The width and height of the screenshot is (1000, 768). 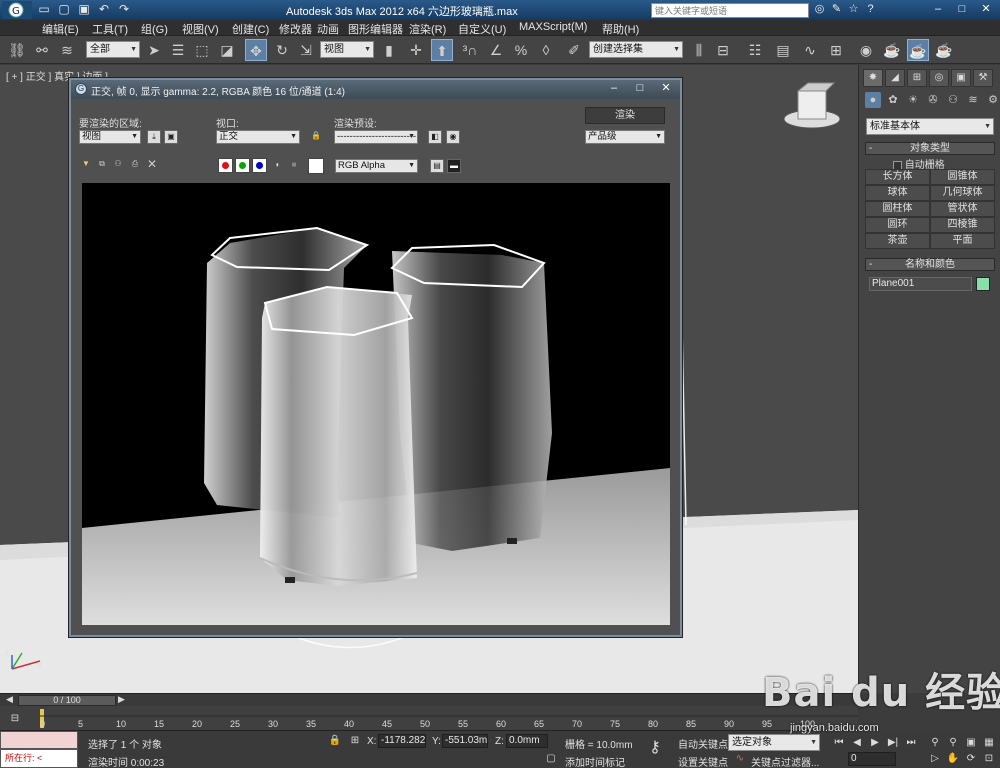 What do you see at coordinates (442, 50) in the screenshot?
I see `keyboard-shortcut-override-icon: ⬆` at bounding box center [442, 50].